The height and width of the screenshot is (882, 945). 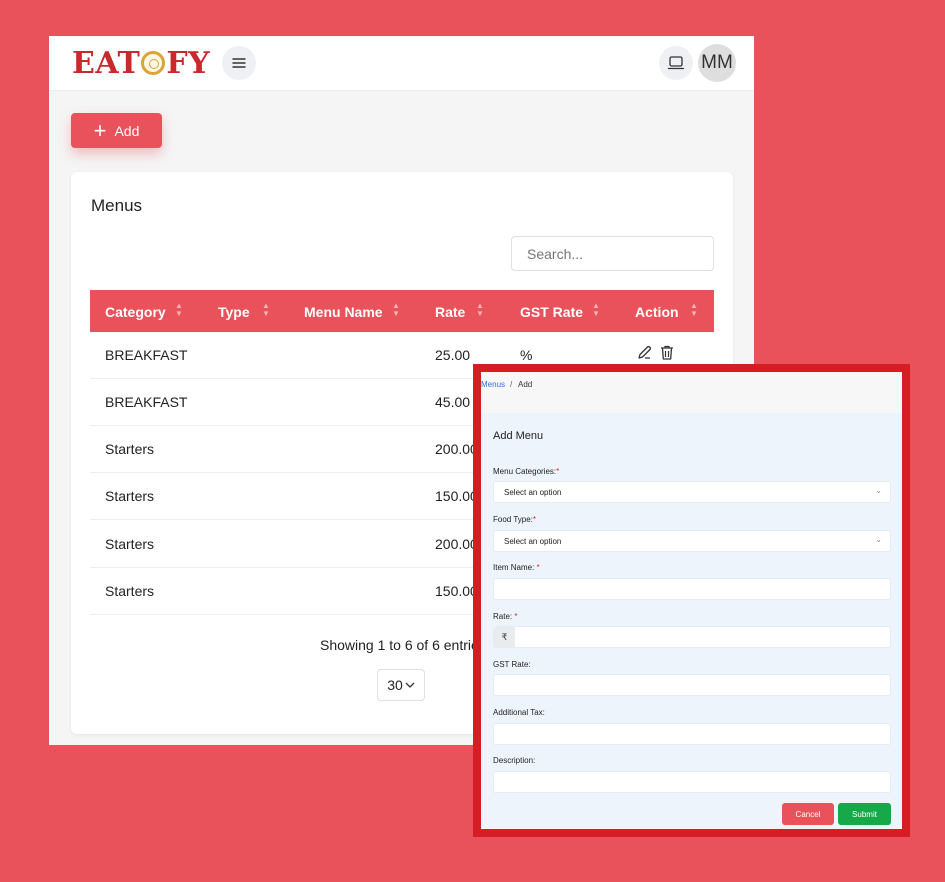 I want to click on user-avatar: MM, so click(x=717, y=63).